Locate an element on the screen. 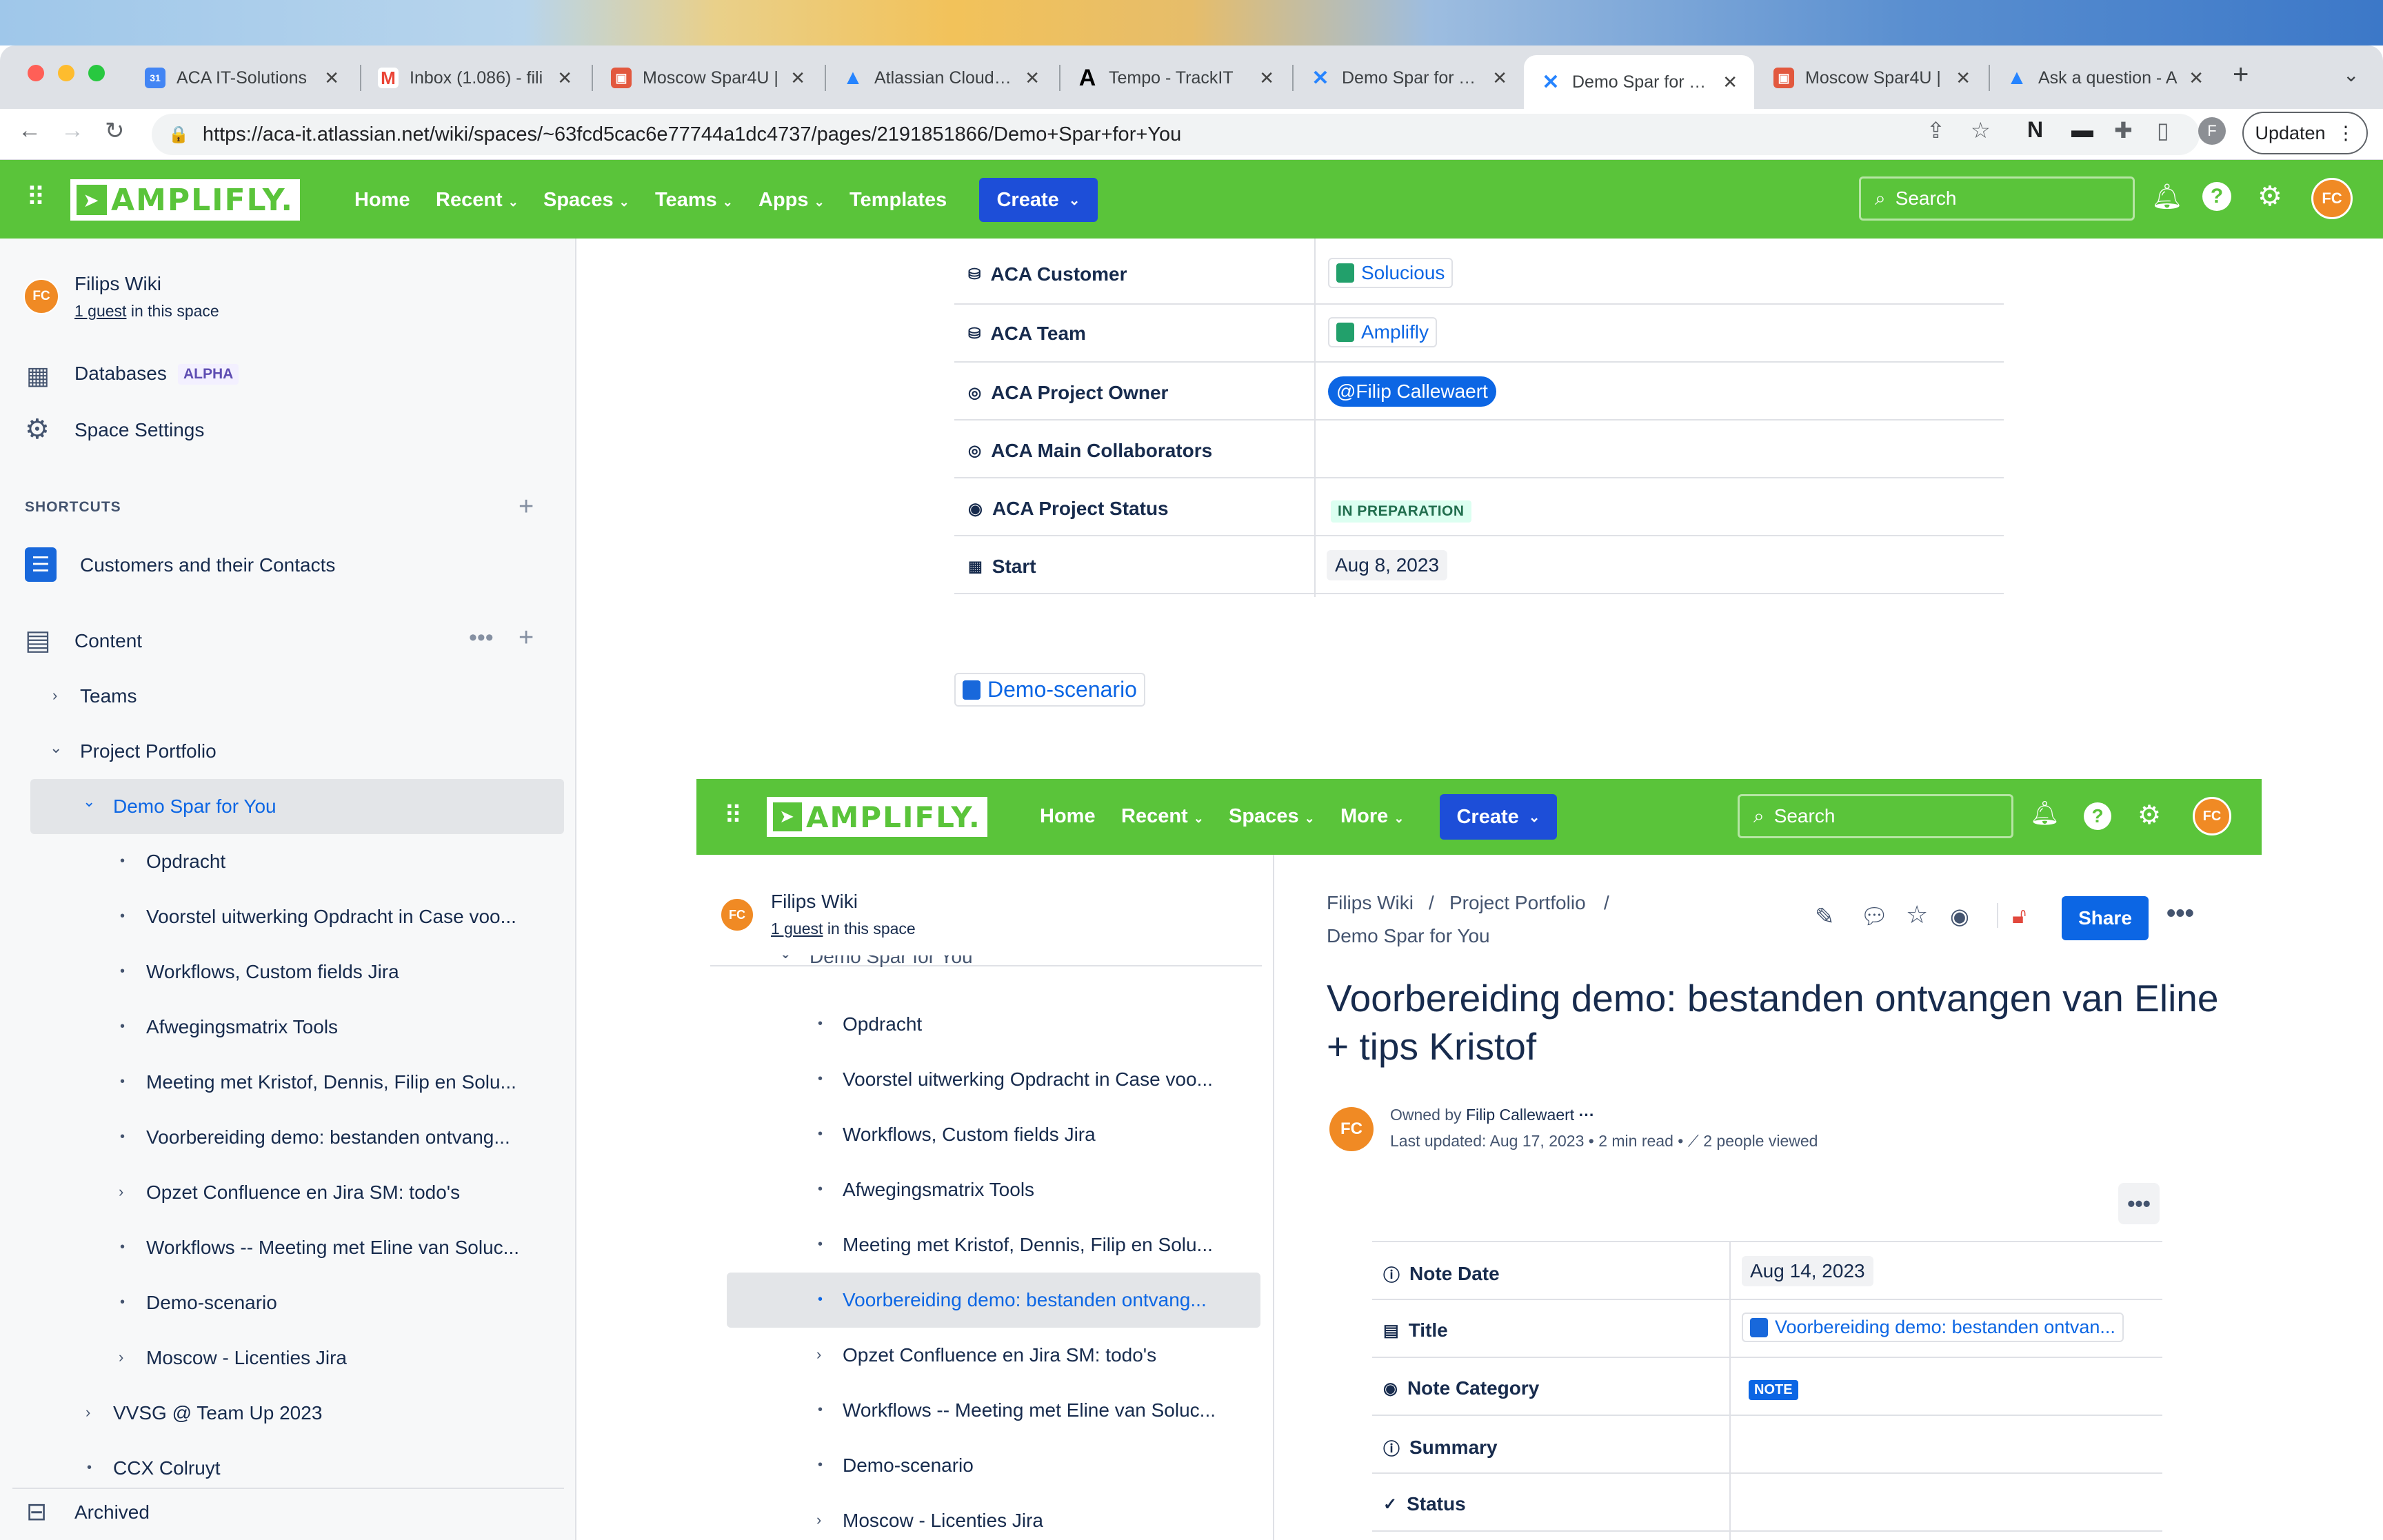  tree-item-child: Moscow - Licenties Jira is located at coordinates (246, 1358).